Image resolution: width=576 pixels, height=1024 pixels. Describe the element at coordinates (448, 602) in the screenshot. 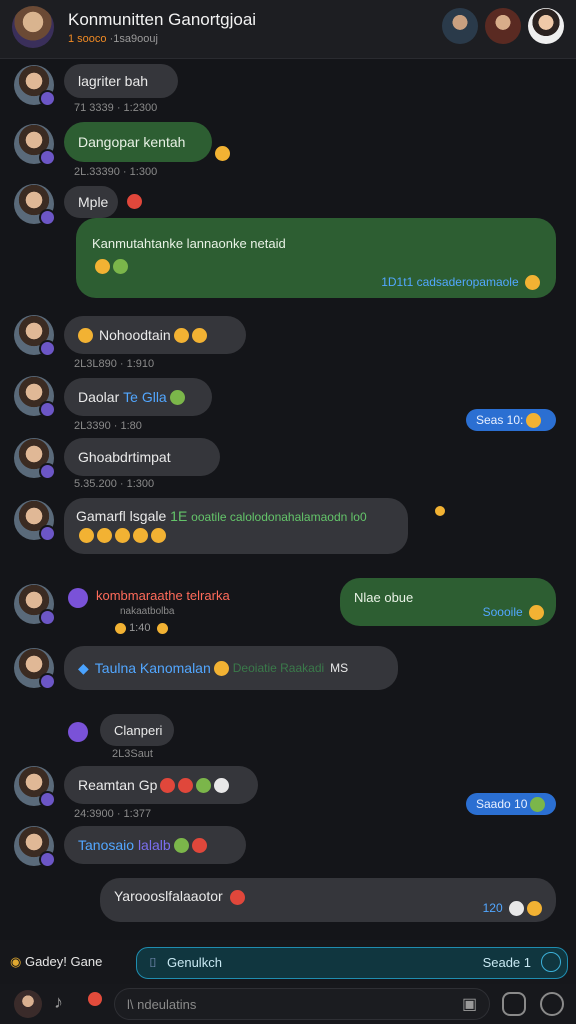

I see `message-bubble: Nlae obue Soooile` at that location.